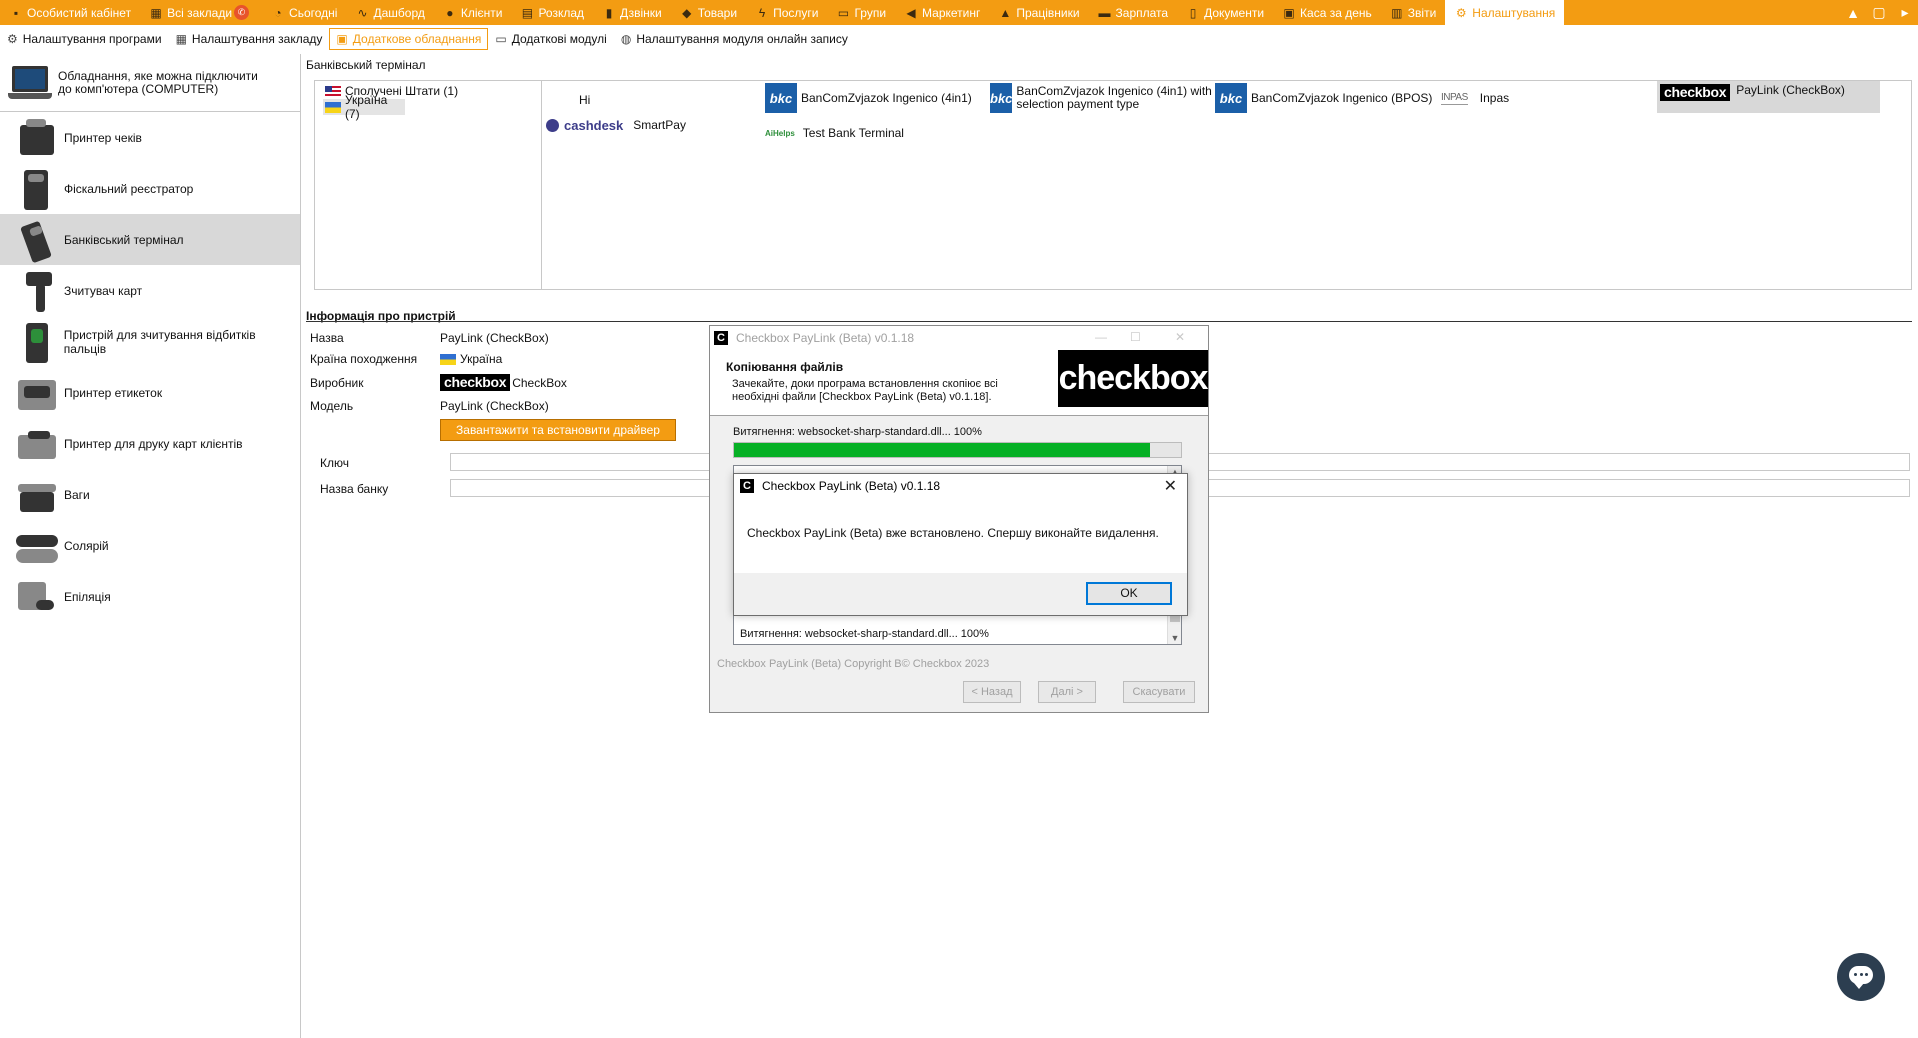  Describe the element at coordinates (886, 97) in the screenshot. I see `module-label: BanComZvjazok Ingenico (4in1)` at that location.